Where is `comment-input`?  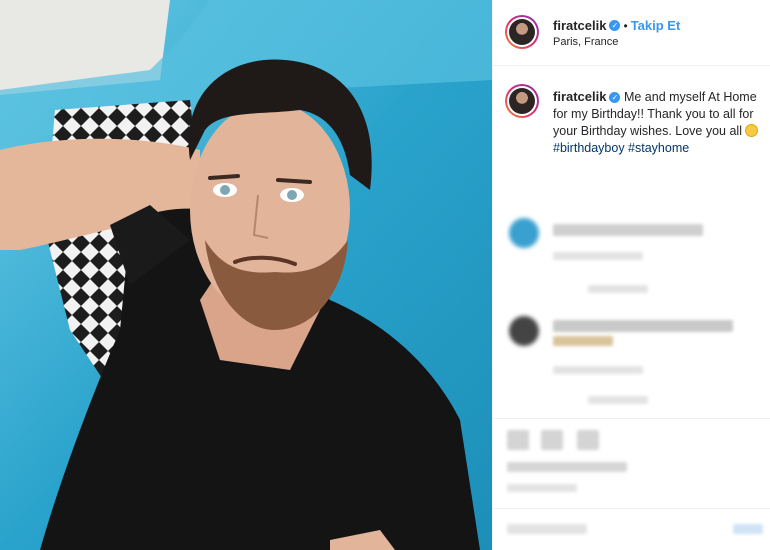 comment-input is located at coordinates (547, 529).